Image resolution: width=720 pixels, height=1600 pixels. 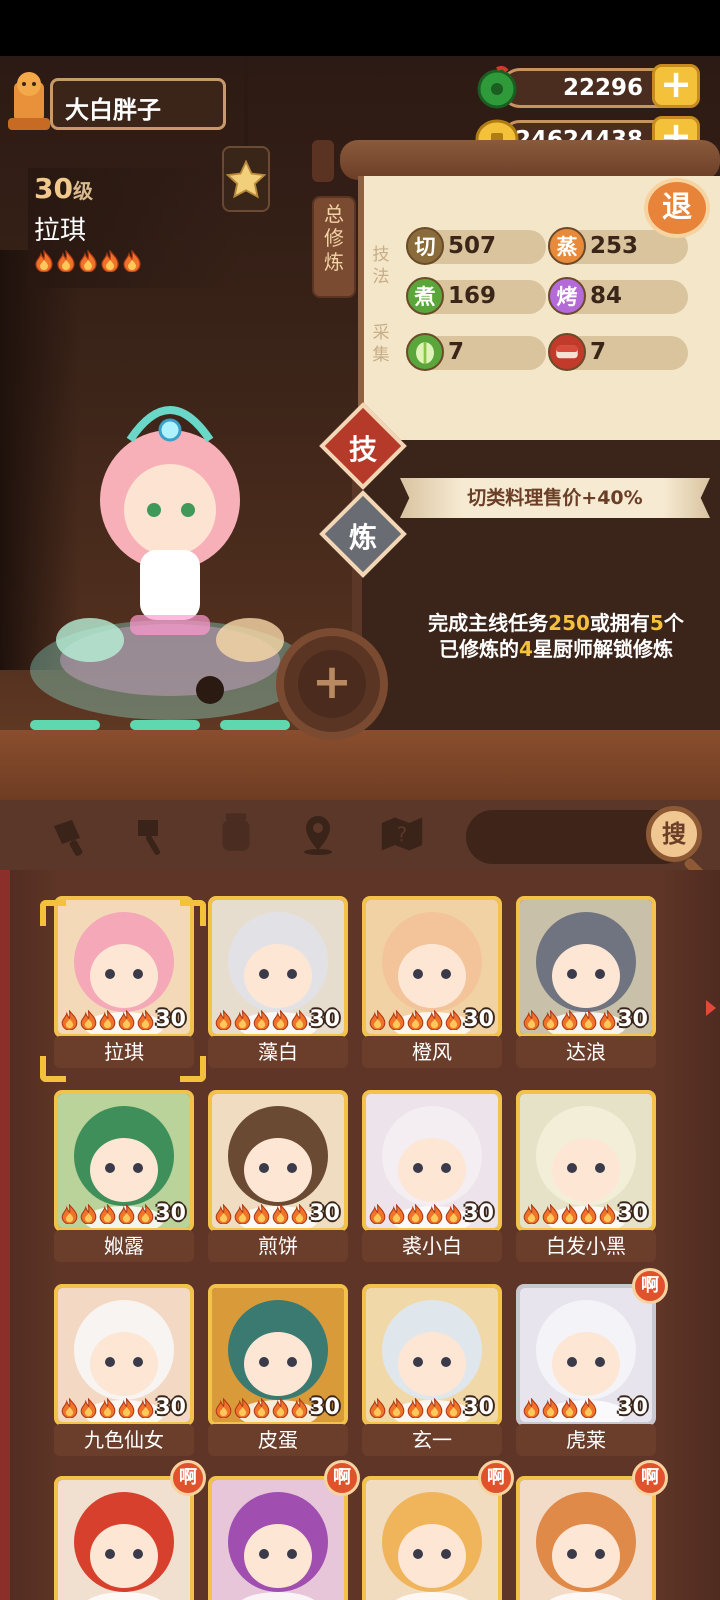 I want to click on scroll-arrow-icon, so click(x=711, y=1008).